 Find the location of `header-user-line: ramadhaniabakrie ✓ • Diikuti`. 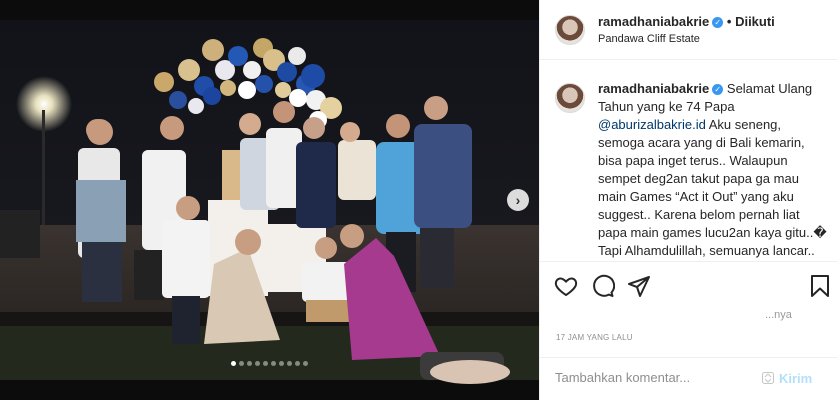

header-user-line: ramadhaniabakrie ✓ • Diikuti is located at coordinates (686, 21).